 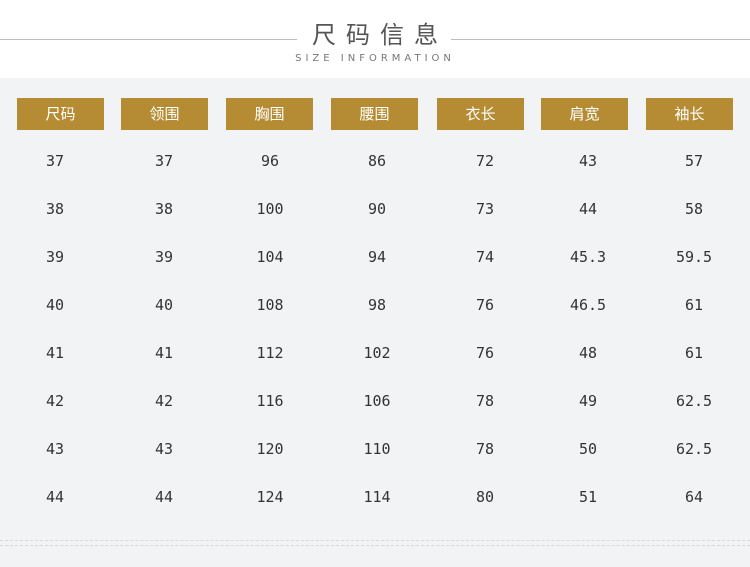 I want to click on table-cell: 110, so click(x=377, y=449).